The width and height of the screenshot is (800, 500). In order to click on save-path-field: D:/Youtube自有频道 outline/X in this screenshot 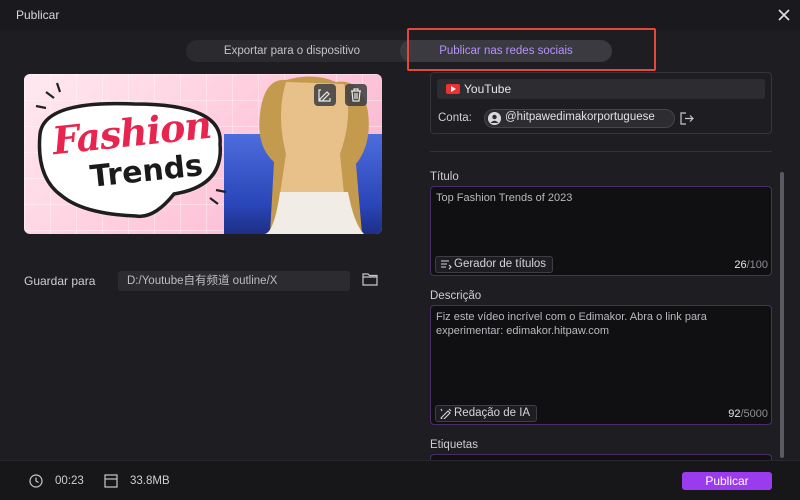, I will do `click(234, 281)`.